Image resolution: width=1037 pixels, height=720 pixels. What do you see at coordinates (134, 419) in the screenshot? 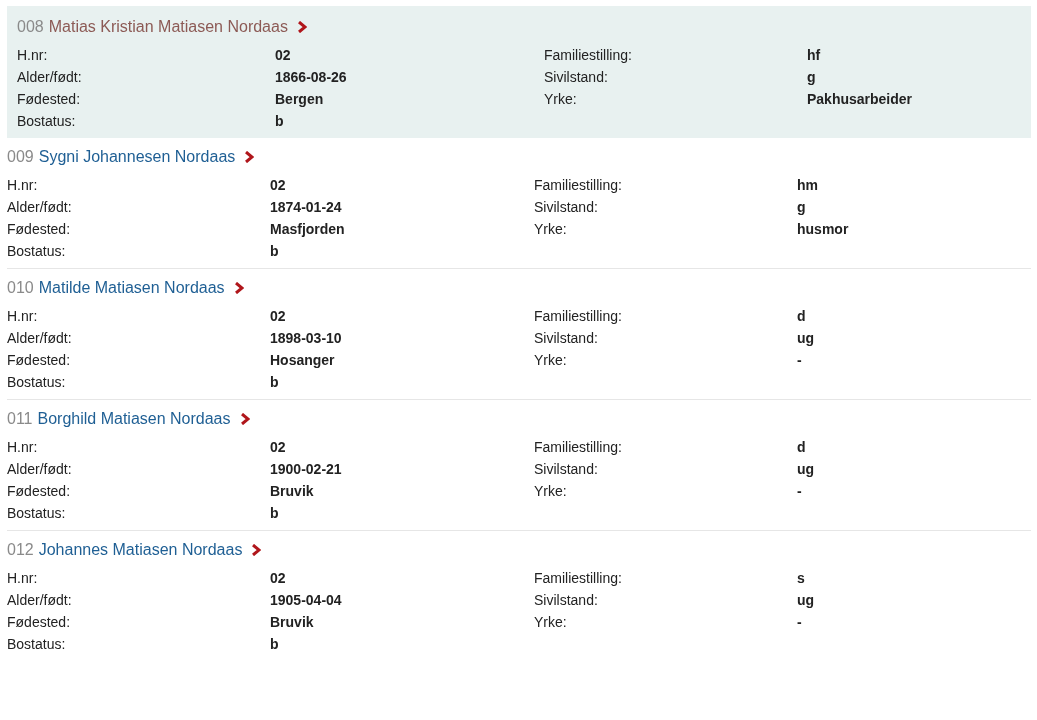
I see `person-name-link: Borghild Matiasen Nordaas` at bounding box center [134, 419].